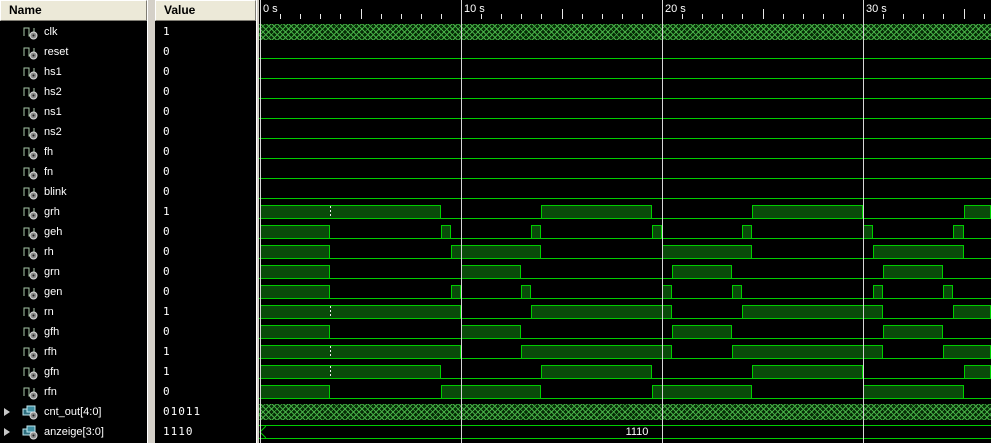 The height and width of the screenshot is (443, 991). Describe the element at coordinates (50, 352) in the screenshot. I see `signal-name-label: rfh` at that location.